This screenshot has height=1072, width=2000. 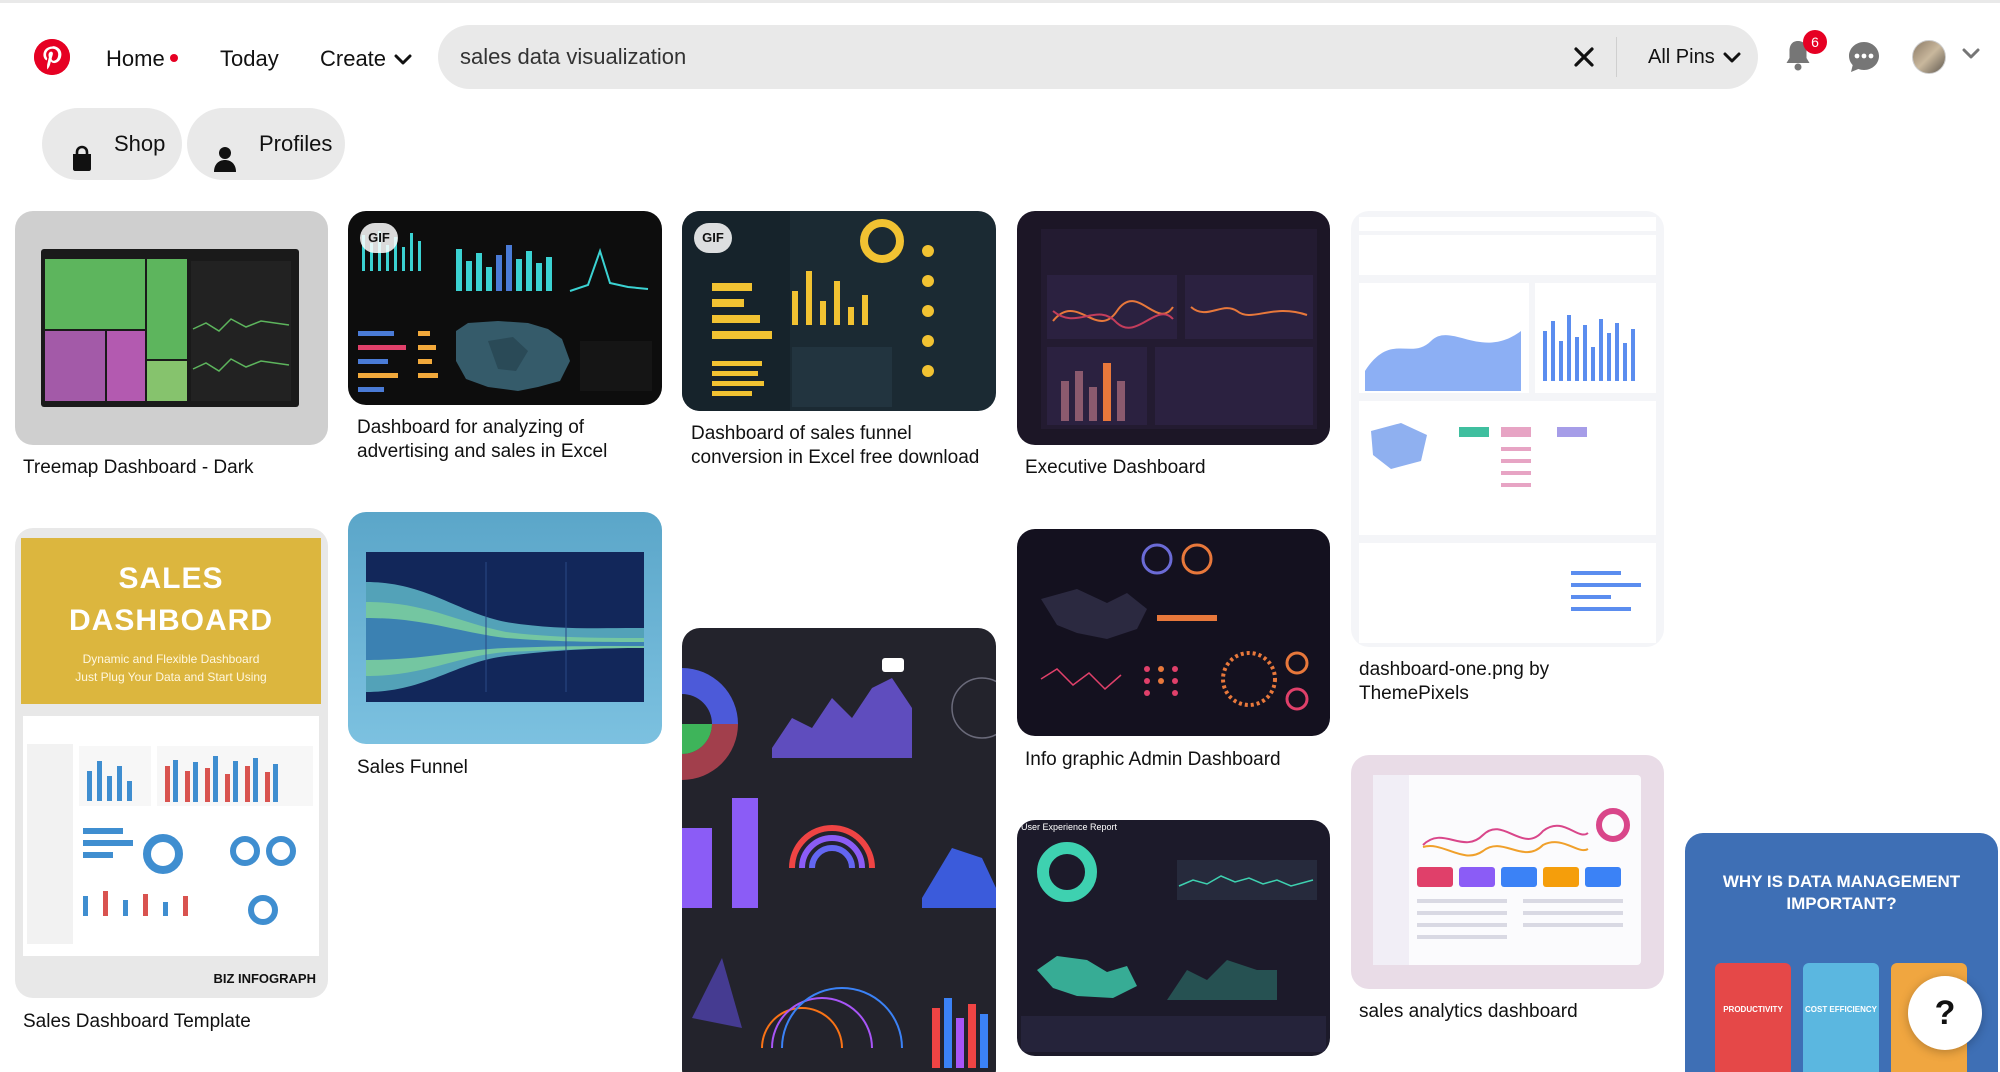 What do you see at coordinates (507, 768) in the screenshot?
I see `pin-title: Sales Funnel` at bounding box center [507, 768].